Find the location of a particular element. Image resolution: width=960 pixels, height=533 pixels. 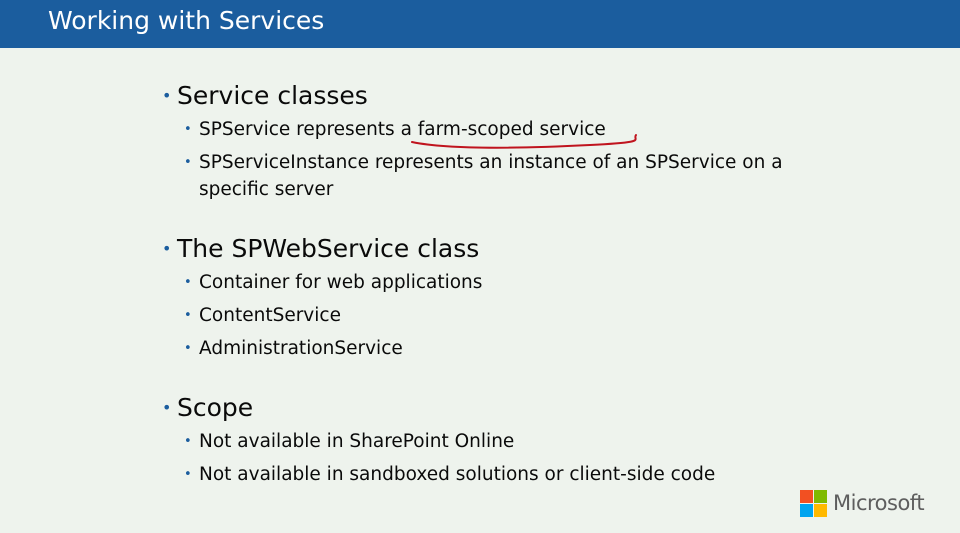

bullet-heading: • Scope is located at coordinates (502, 408).